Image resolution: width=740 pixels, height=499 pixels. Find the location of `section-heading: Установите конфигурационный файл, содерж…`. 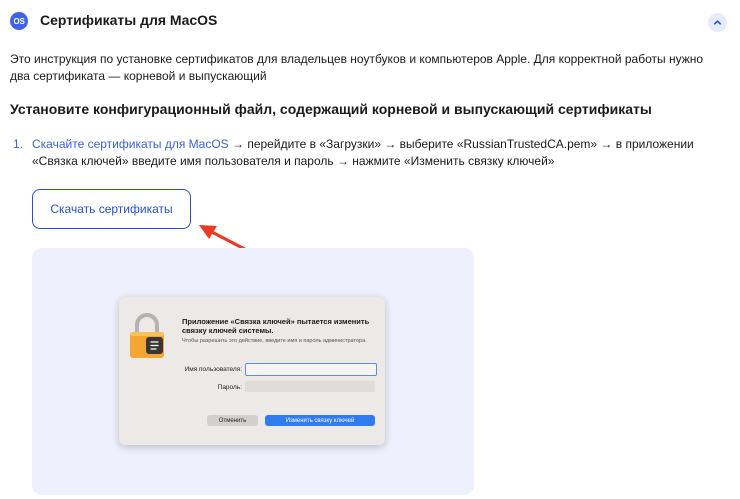

section-heading: Установите конфигурационный файл, содерж… is located at coordinates (331, 109).